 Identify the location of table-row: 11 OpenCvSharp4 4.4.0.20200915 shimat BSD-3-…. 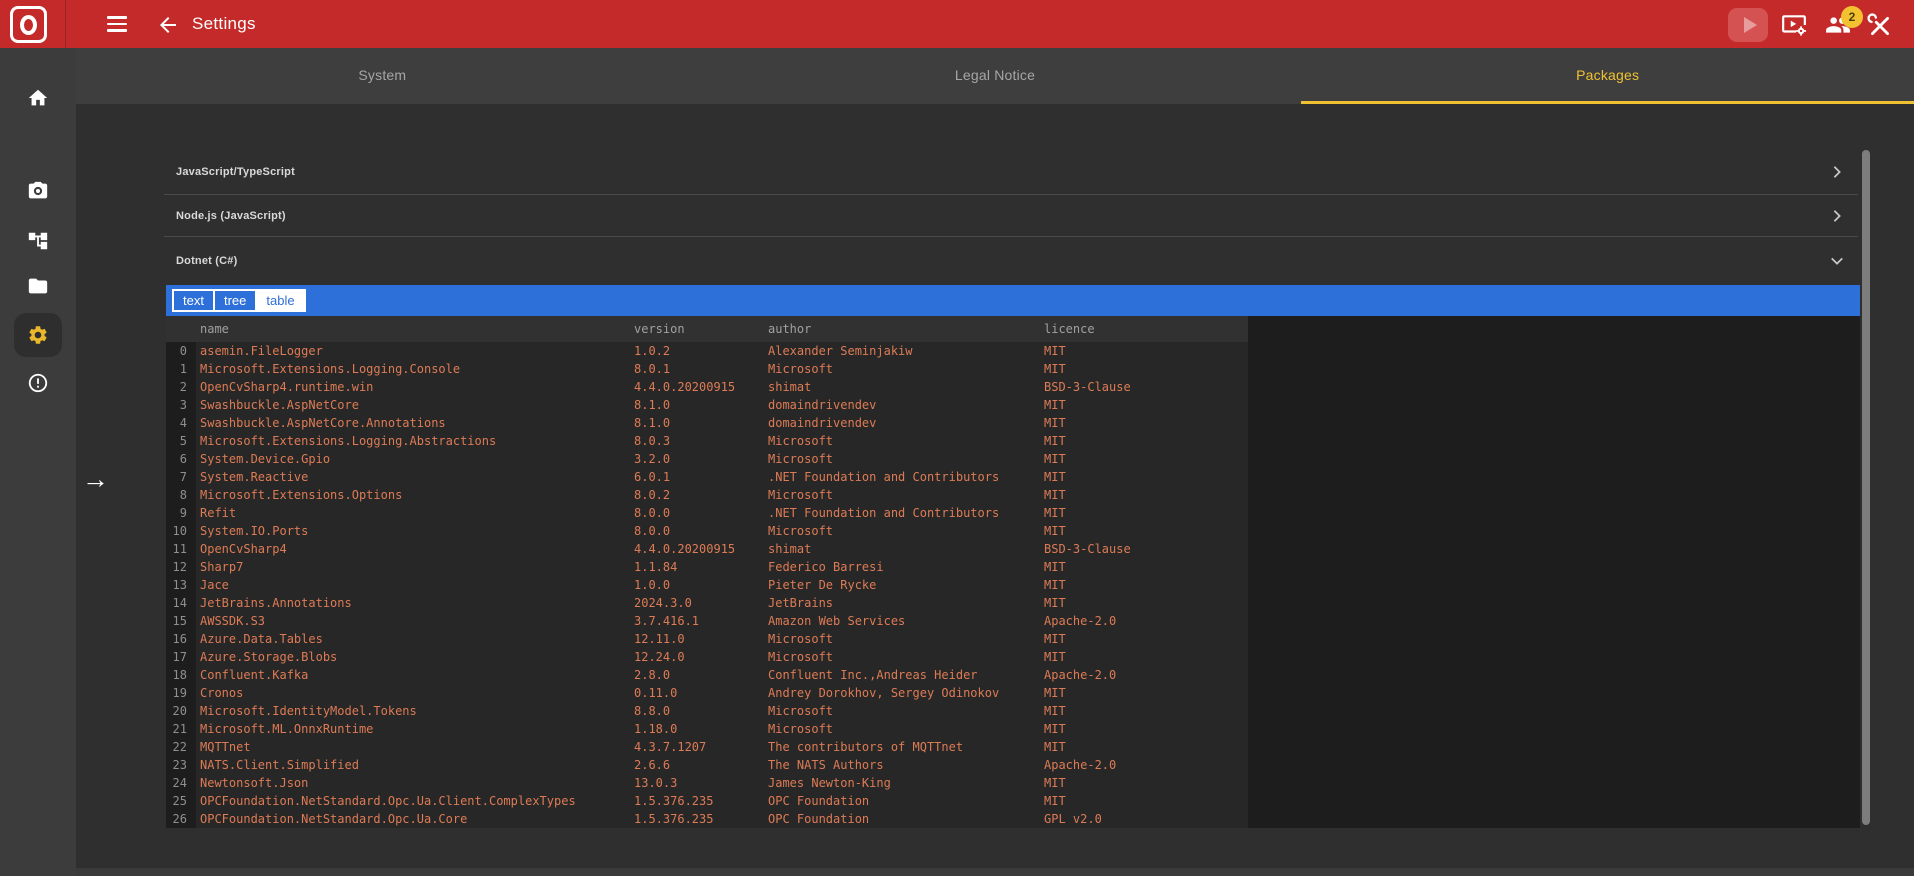
(1013, 549).